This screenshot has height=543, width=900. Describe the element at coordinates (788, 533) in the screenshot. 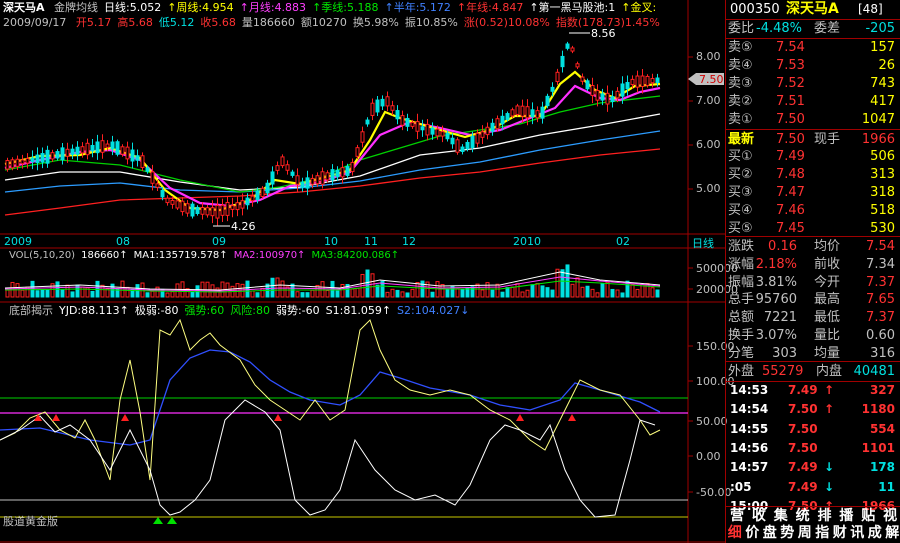

I see `function-tab: 势` at that location.